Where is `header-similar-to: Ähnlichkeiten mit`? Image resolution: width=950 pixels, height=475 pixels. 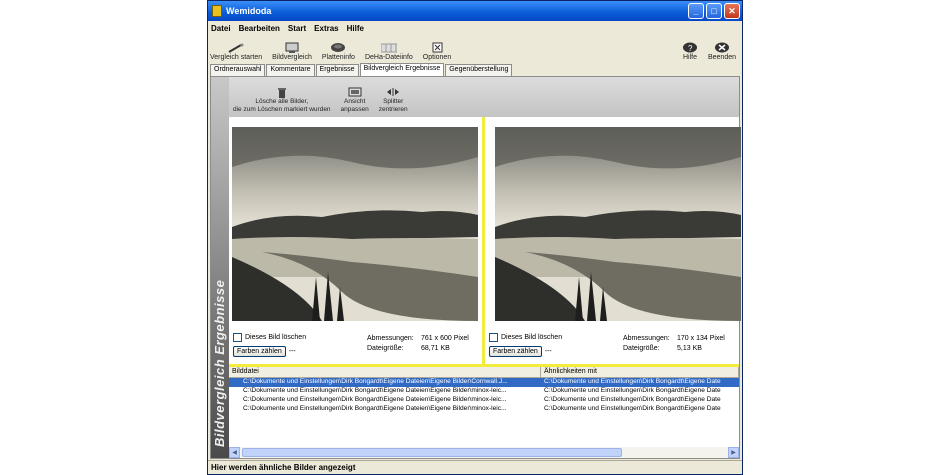
header-similar-to: Ähnlichkeiten mit is located at coordinates (640, 372).